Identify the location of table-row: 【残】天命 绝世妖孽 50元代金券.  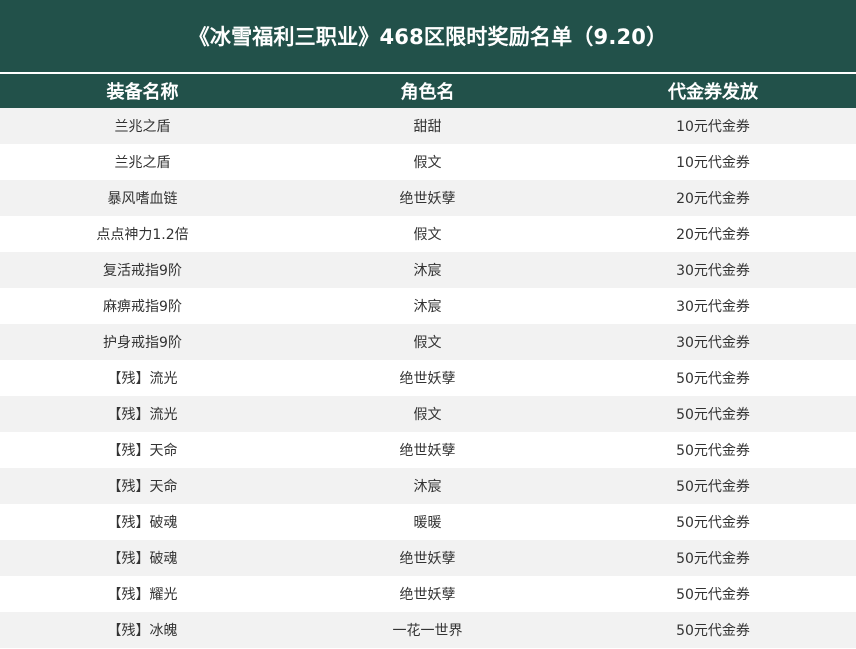
(428, 450).